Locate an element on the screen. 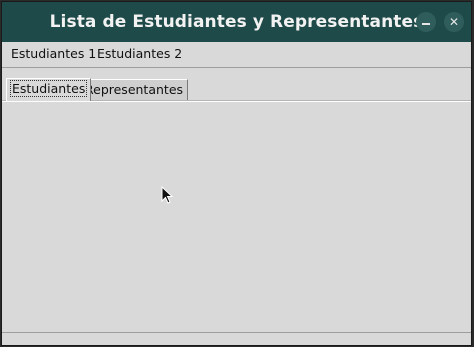 Image resolution: width=474 pixels, height=347 pixels. title-bar: Lista de Estudiantes y Representantes ✕ is located at coordinates (236, 22).